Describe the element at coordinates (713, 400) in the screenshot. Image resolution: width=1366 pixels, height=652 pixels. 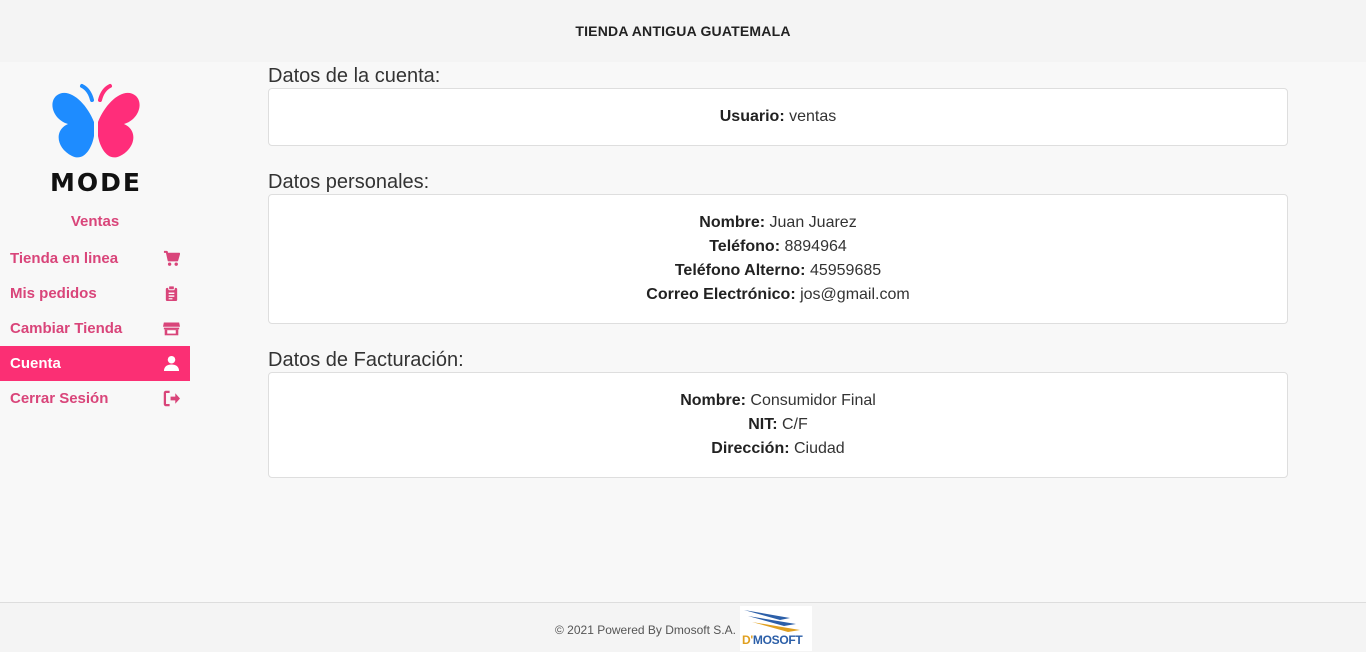
I see `billing-name-label: Nombre:` at that location.